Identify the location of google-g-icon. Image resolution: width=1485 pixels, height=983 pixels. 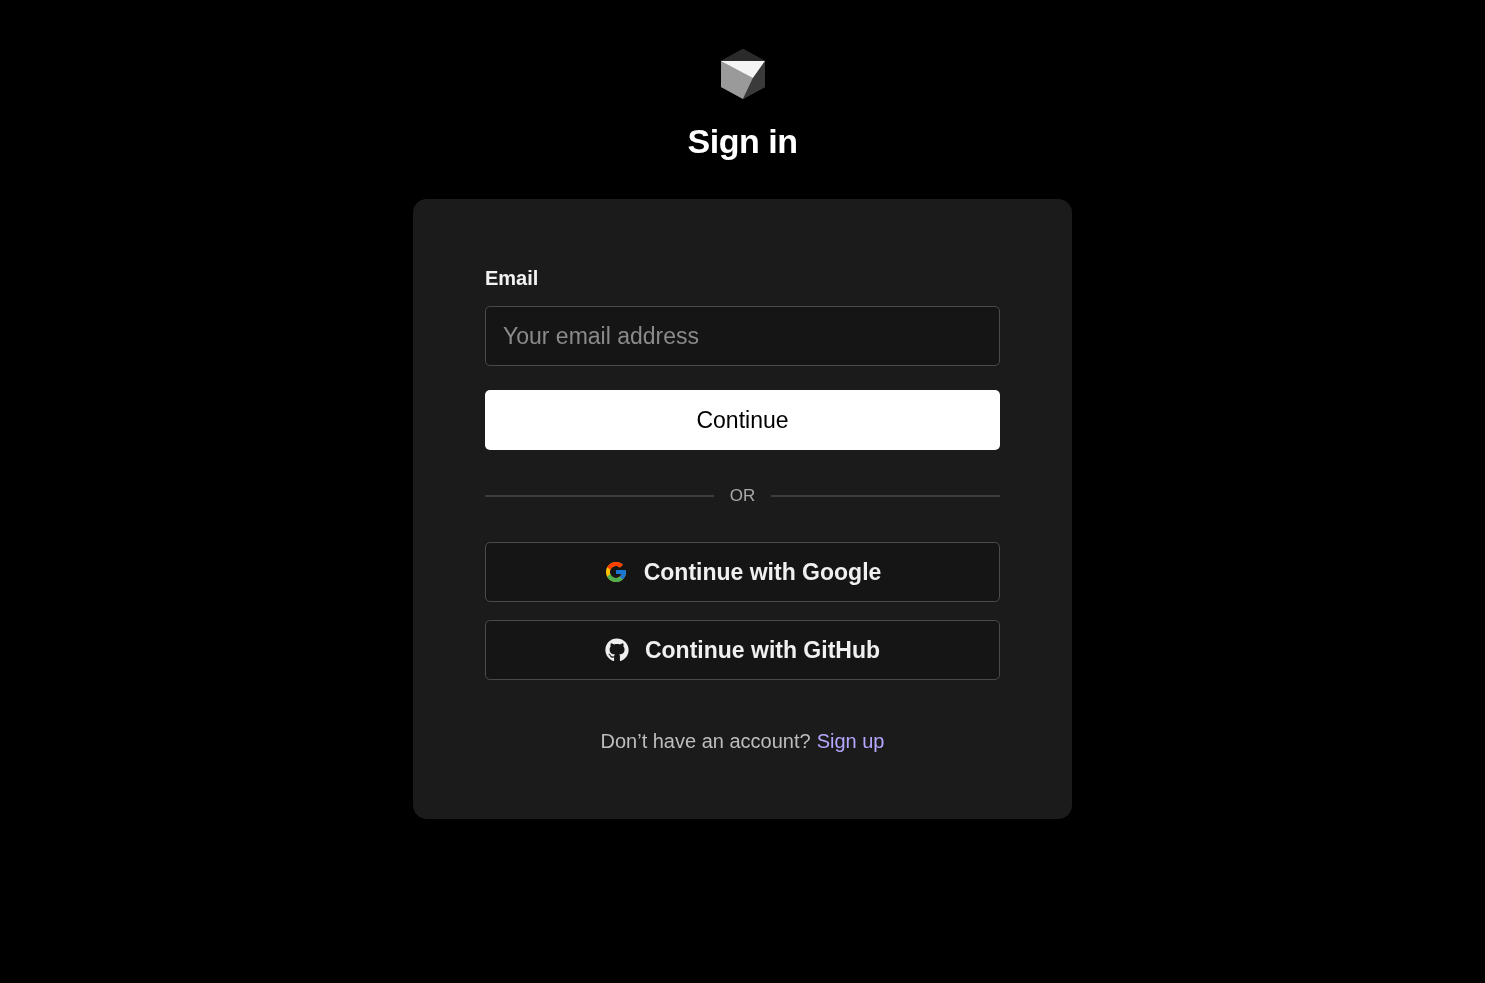
(615, 572).